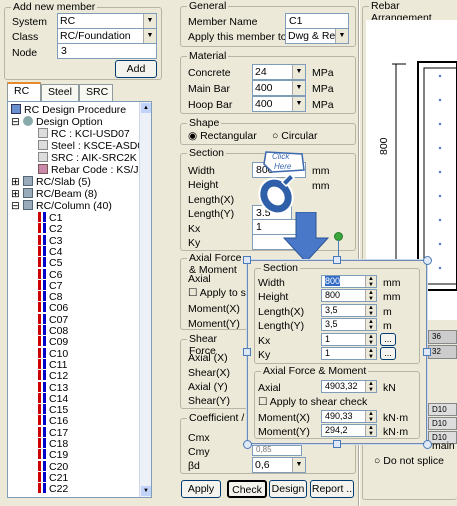 The height and width of the screenshot is (506, 457). Describe the element at coordinates (54, 7) in the screenshot. I see `add-member-title: Add new member` at that location.